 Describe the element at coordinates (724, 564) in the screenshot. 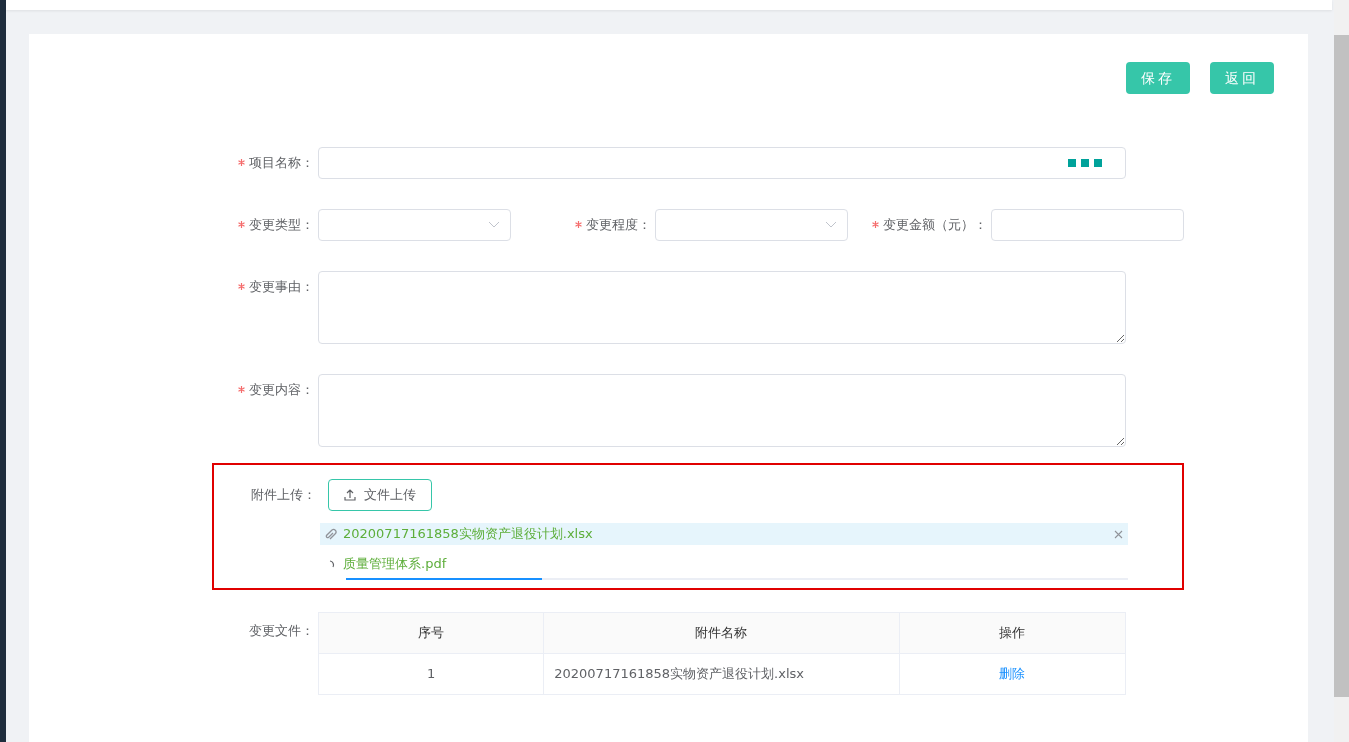

I see `file-item: 质量管理体系.pdf` at that location.